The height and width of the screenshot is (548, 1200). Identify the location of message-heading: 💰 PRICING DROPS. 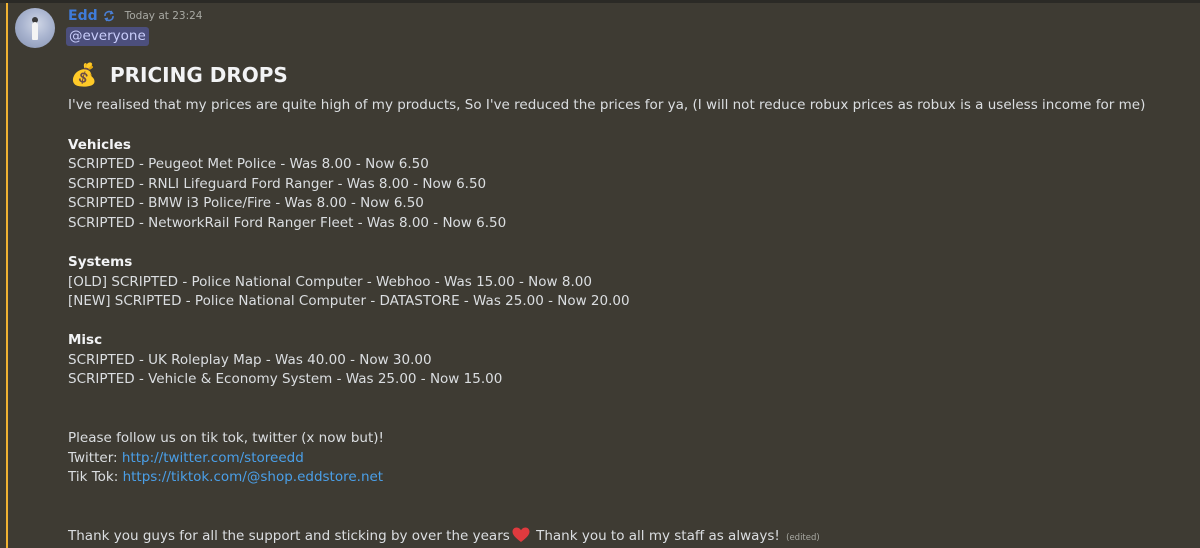
(179, 75).